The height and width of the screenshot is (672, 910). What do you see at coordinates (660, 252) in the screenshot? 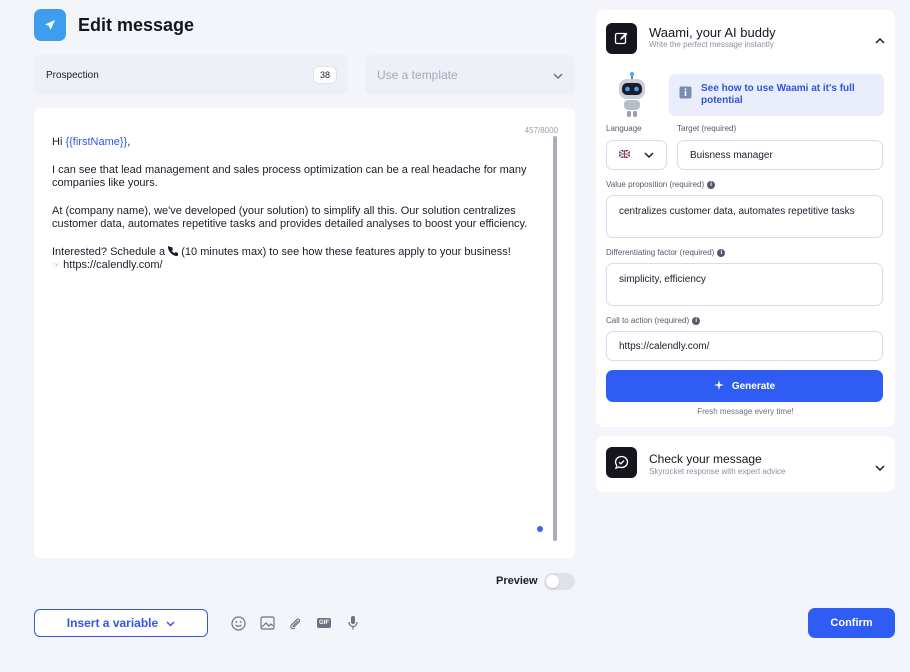
I see `differentiating-factor-label: Differentiating factor (required)` at bounding box center [660, 252].